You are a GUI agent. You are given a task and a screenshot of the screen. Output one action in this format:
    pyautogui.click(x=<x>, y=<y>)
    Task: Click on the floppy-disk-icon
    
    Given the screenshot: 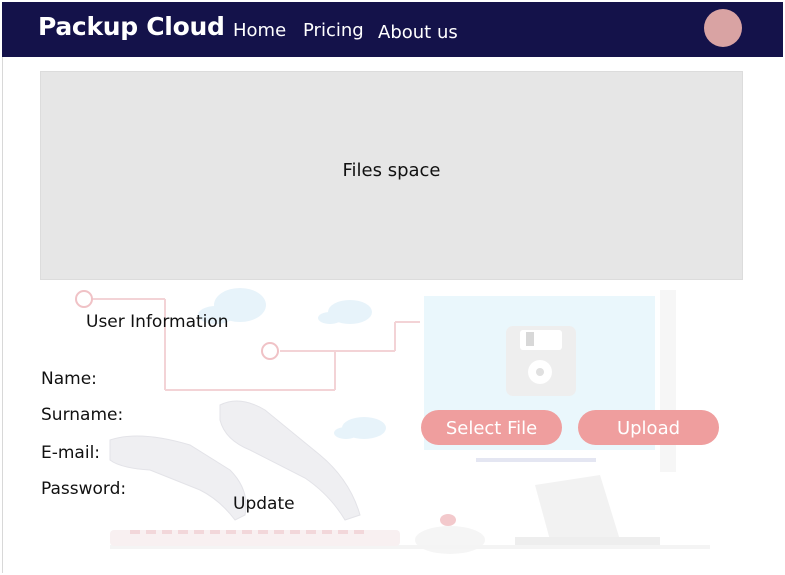 What is the action you would take?
    pyautogui.click(x=541, y=361)
    